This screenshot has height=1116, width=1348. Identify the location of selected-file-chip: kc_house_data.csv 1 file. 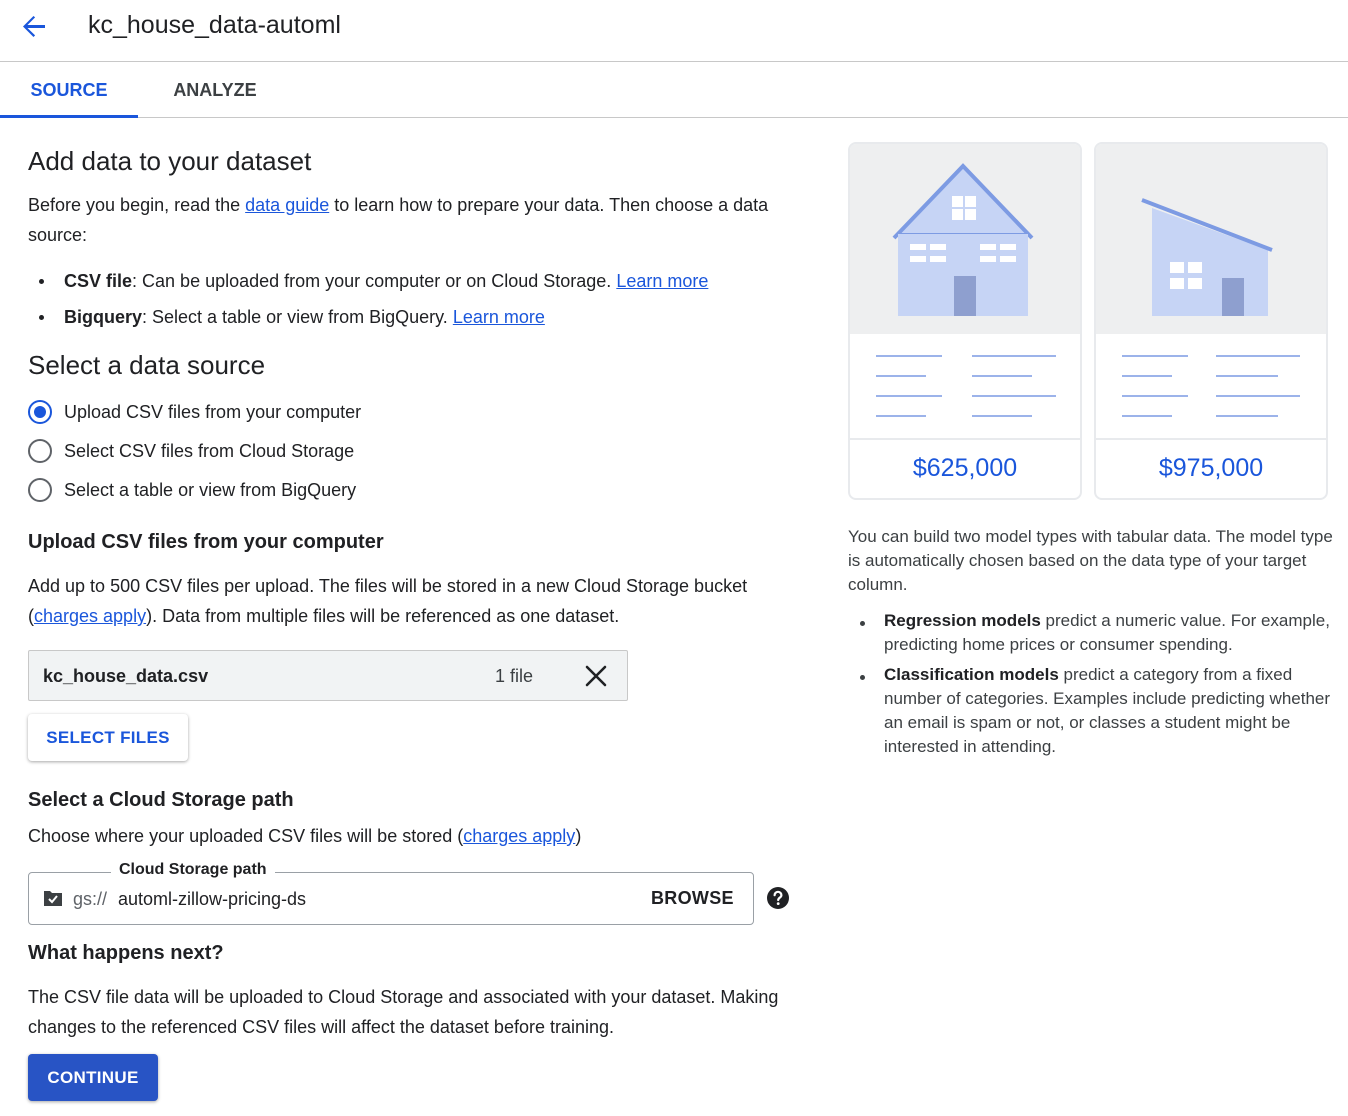
(328, 675).